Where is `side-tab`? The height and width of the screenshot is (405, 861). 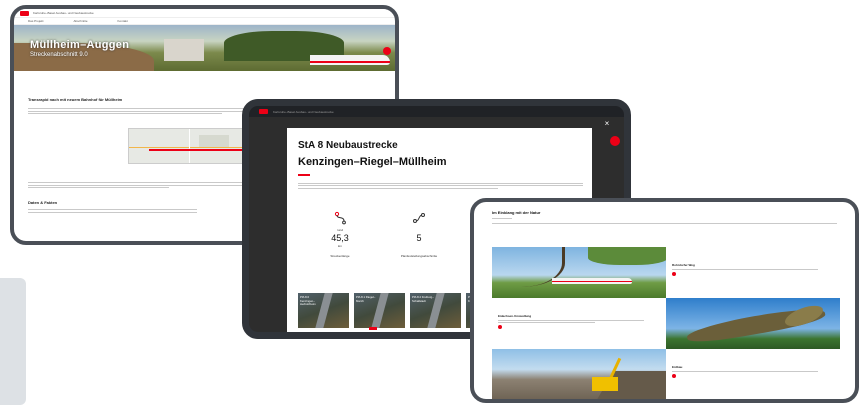 side-tab is located at coordinates (13, 341).